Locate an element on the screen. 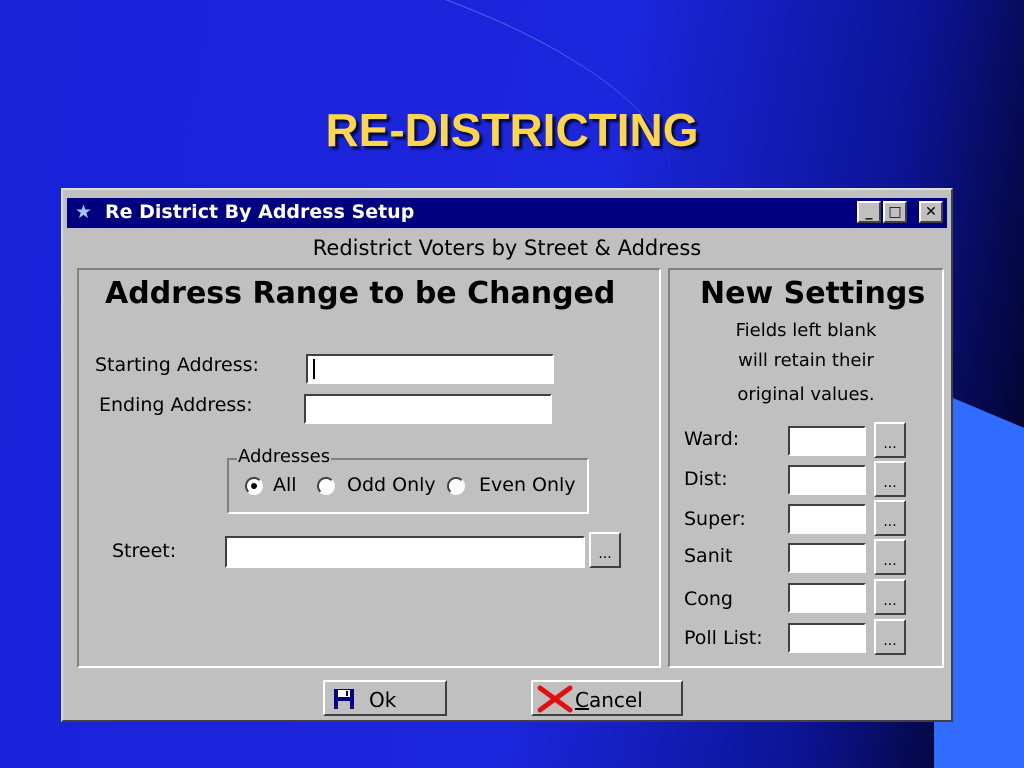 Image resolution: width=1024 pixels, height=768 pixels. even-only-radio is located at coordinates (456, 486).